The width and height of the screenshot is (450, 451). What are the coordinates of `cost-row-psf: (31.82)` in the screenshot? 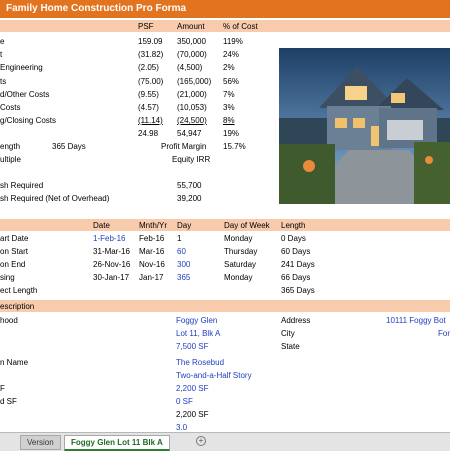 It's located at (151, 54).